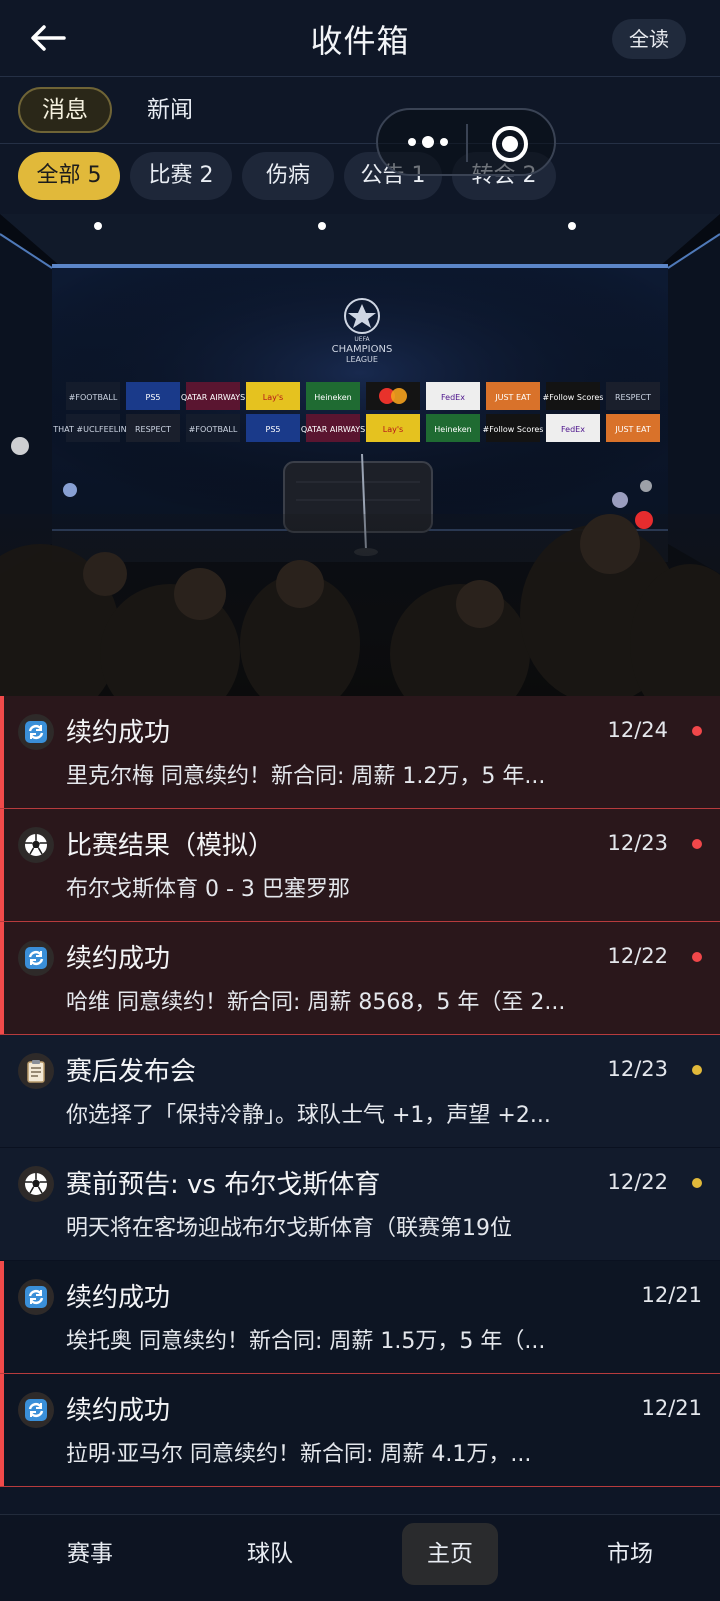 The image size is (720, 1601). What do you see at coordinates (170, 110) in the screenshot?
I see `tab-news: 新闻` at bounding box center [170, 110].